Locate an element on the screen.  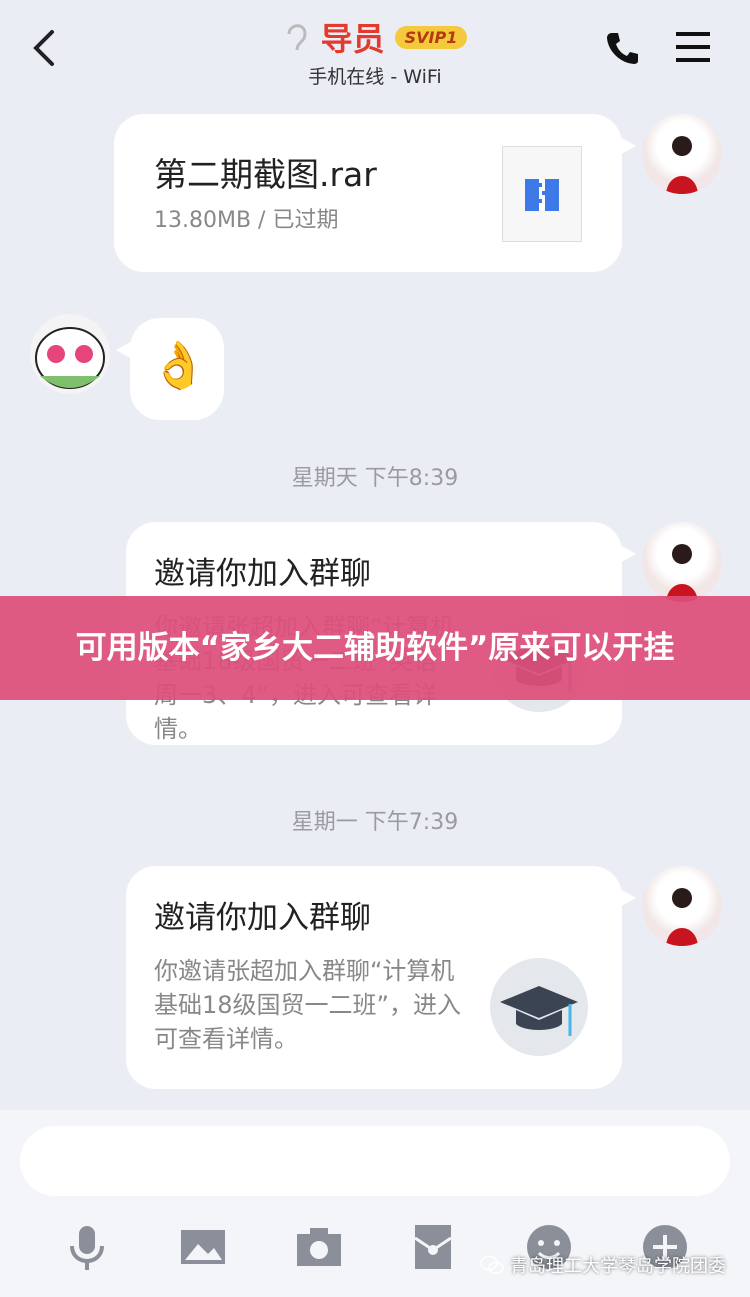
phone-icon is located at coordinates (622, 48).